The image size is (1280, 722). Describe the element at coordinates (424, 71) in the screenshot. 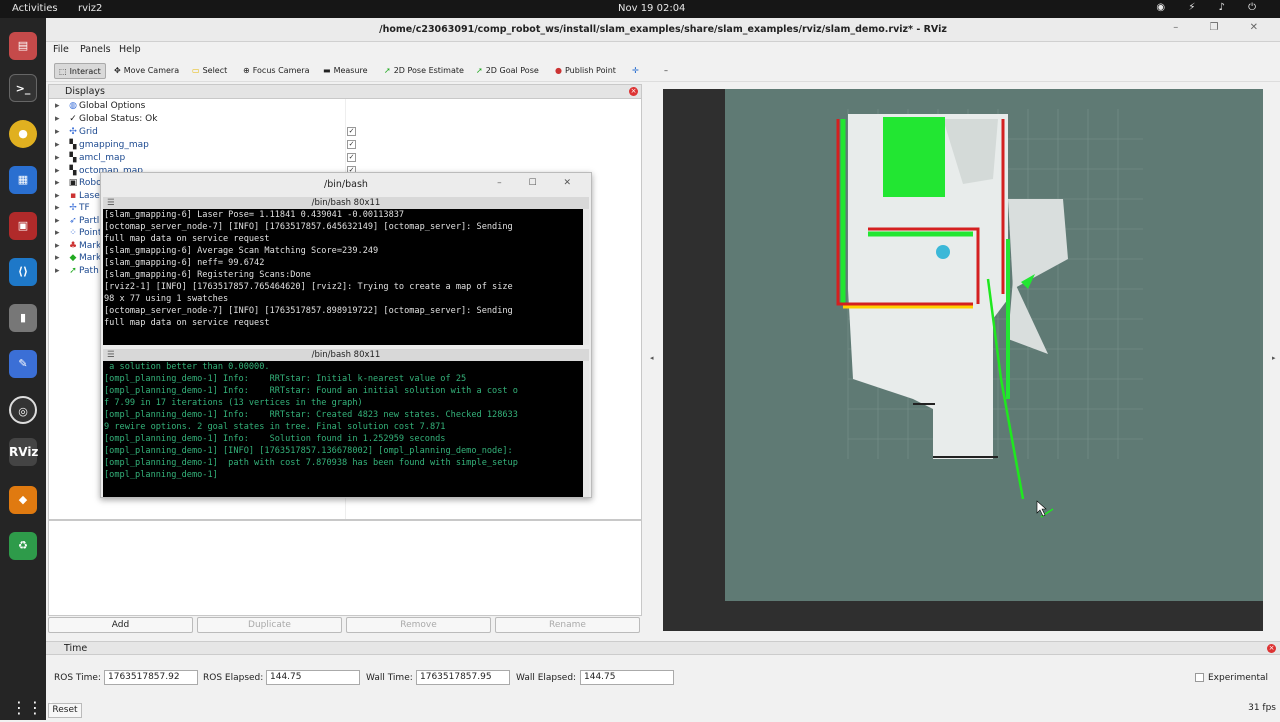

I see `pose-estimate-tool: ➚ 2D Pose Estimate` at that location.